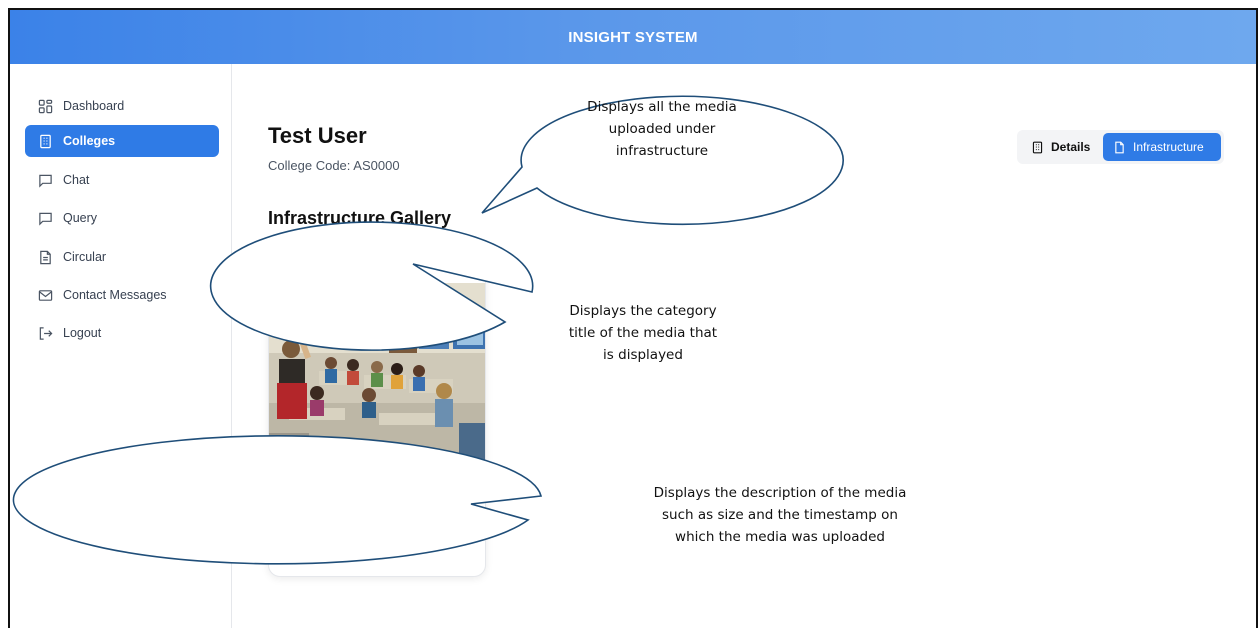 The width and height of the screenshot is (1258, 628). I want to click on sidebar-item-label: Query, so click(80, 218).